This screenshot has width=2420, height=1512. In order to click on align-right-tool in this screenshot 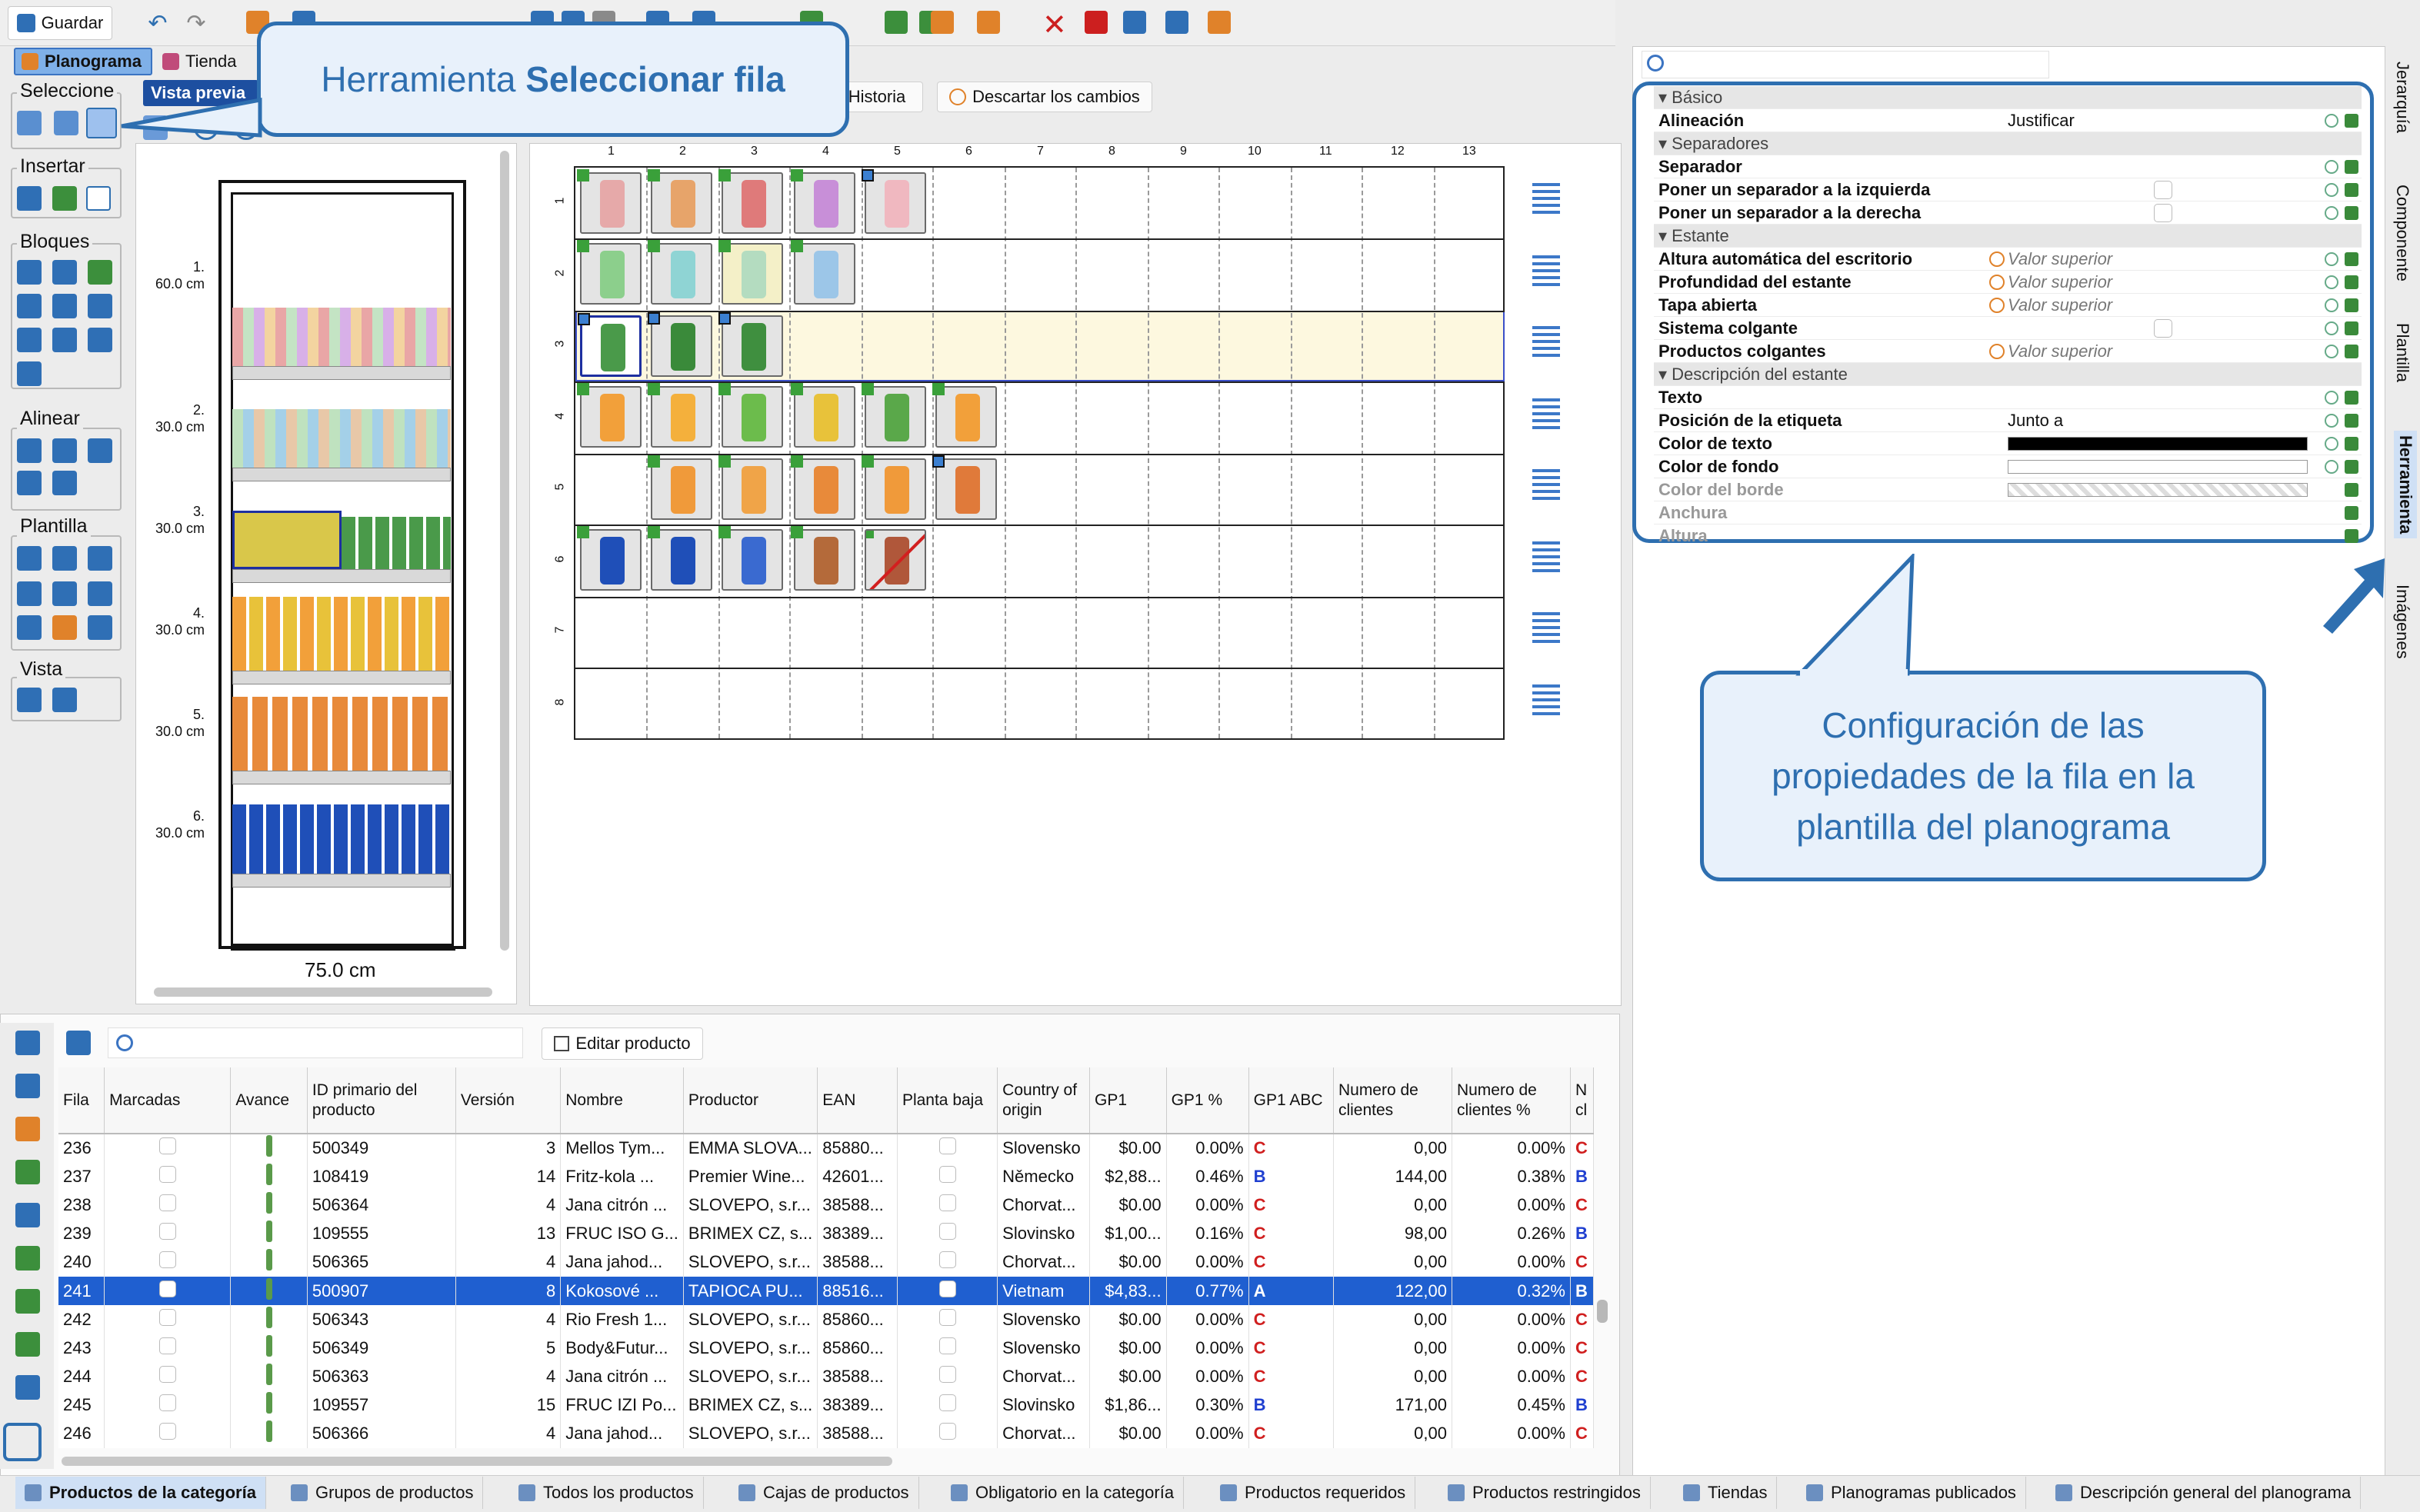, I will do `click(100, 450)`.